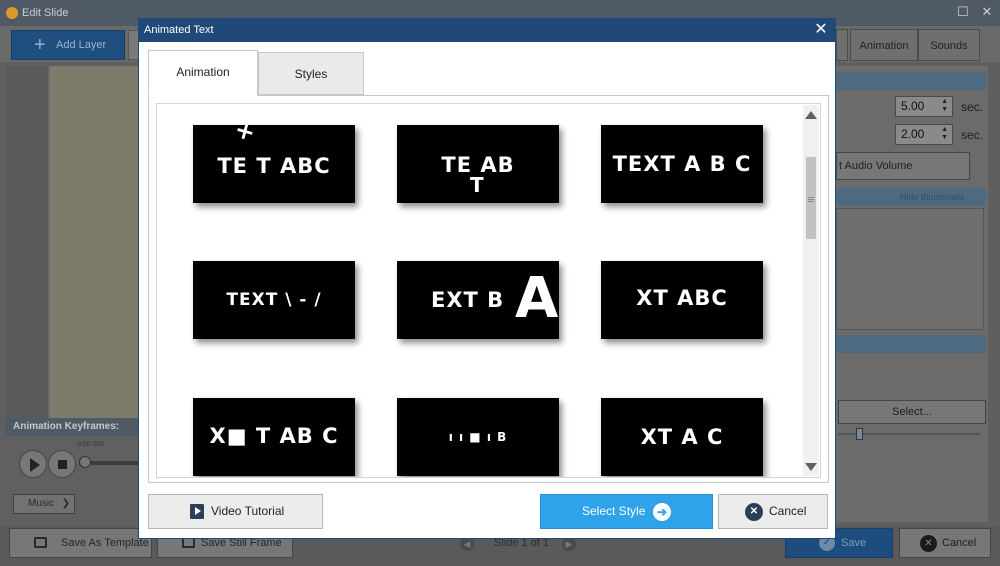 The image size is (1000, 566). I want to click on thumbnail-text: XT A C, so click(682, 437).